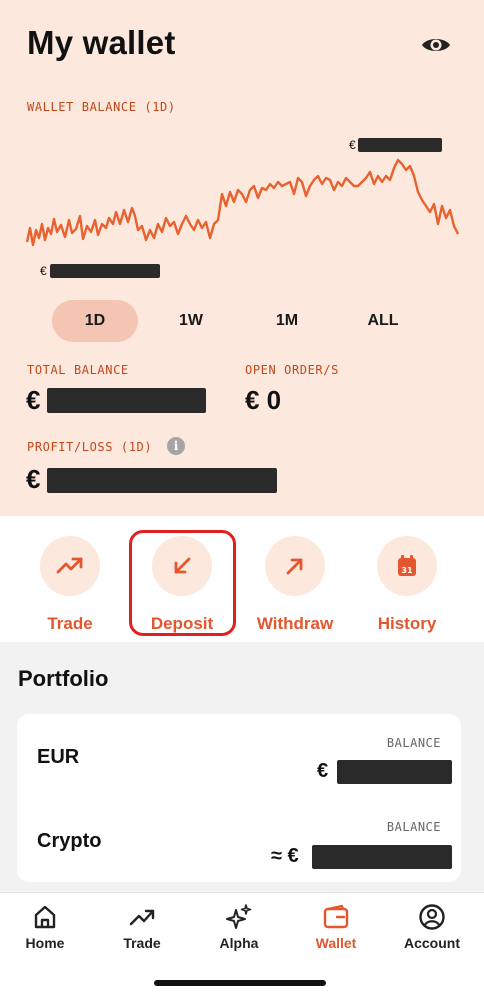 The width and height of the screenshot is (484, 1002). I want to click on portfolio-row-crypto-currency: ≈ €, so click(285, 856).